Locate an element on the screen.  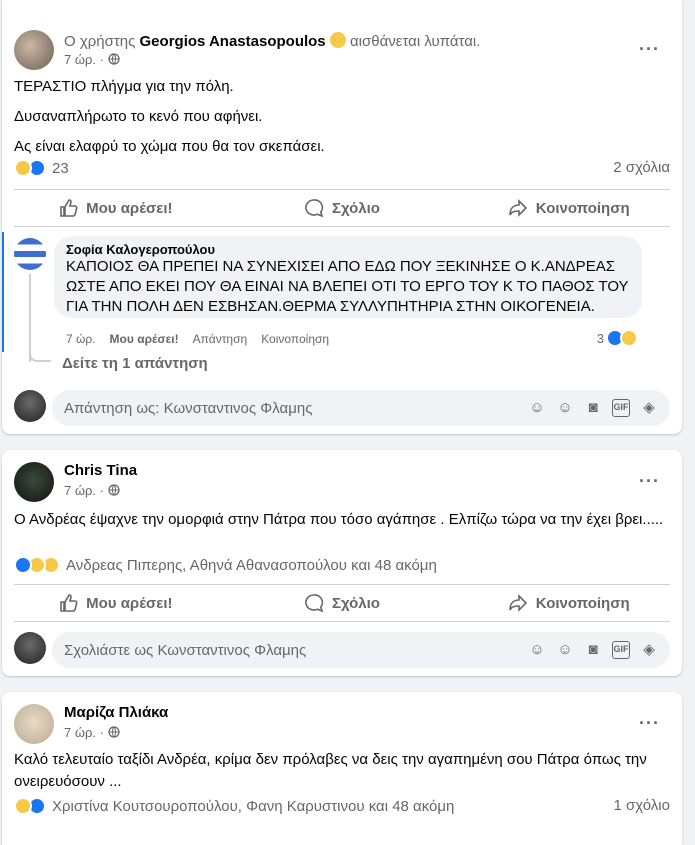
comments-count: 1 σχόλιο is located at coordinates (642, 805).